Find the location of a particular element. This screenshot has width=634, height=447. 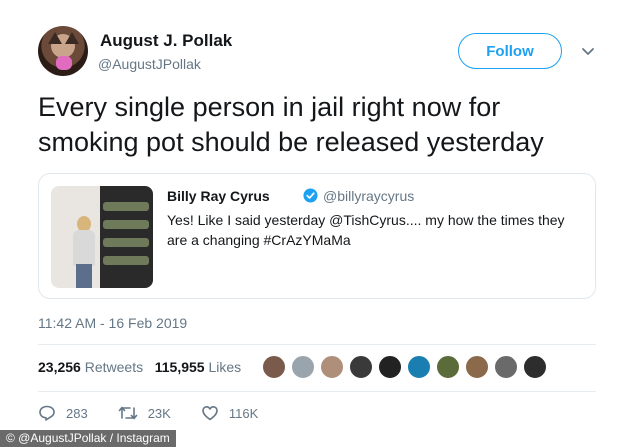

tweet-actions: 283 23K 116K is located at coordinates (163, 413).